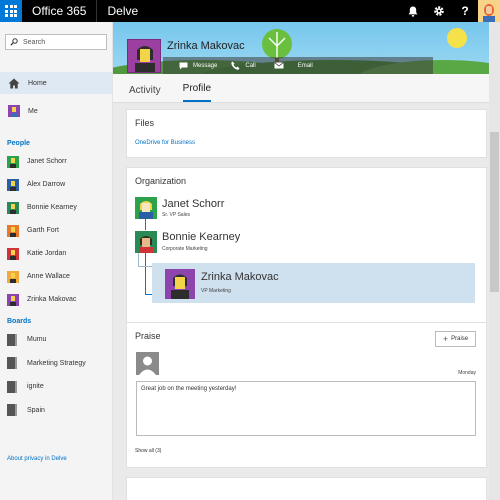  What do you see at coordinates (305, 65) in the screenshot?
I see `email-label: Email` at bounding box center [305, 65].